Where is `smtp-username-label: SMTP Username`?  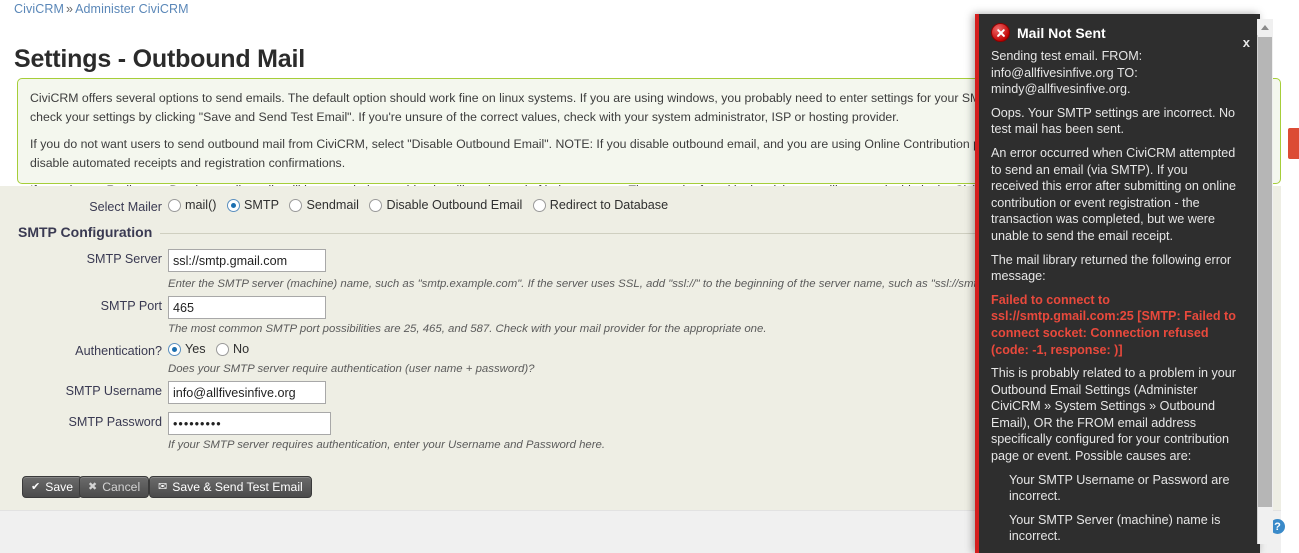
smtp-username-label: SMTP Username is located at coordinates (113, 391).